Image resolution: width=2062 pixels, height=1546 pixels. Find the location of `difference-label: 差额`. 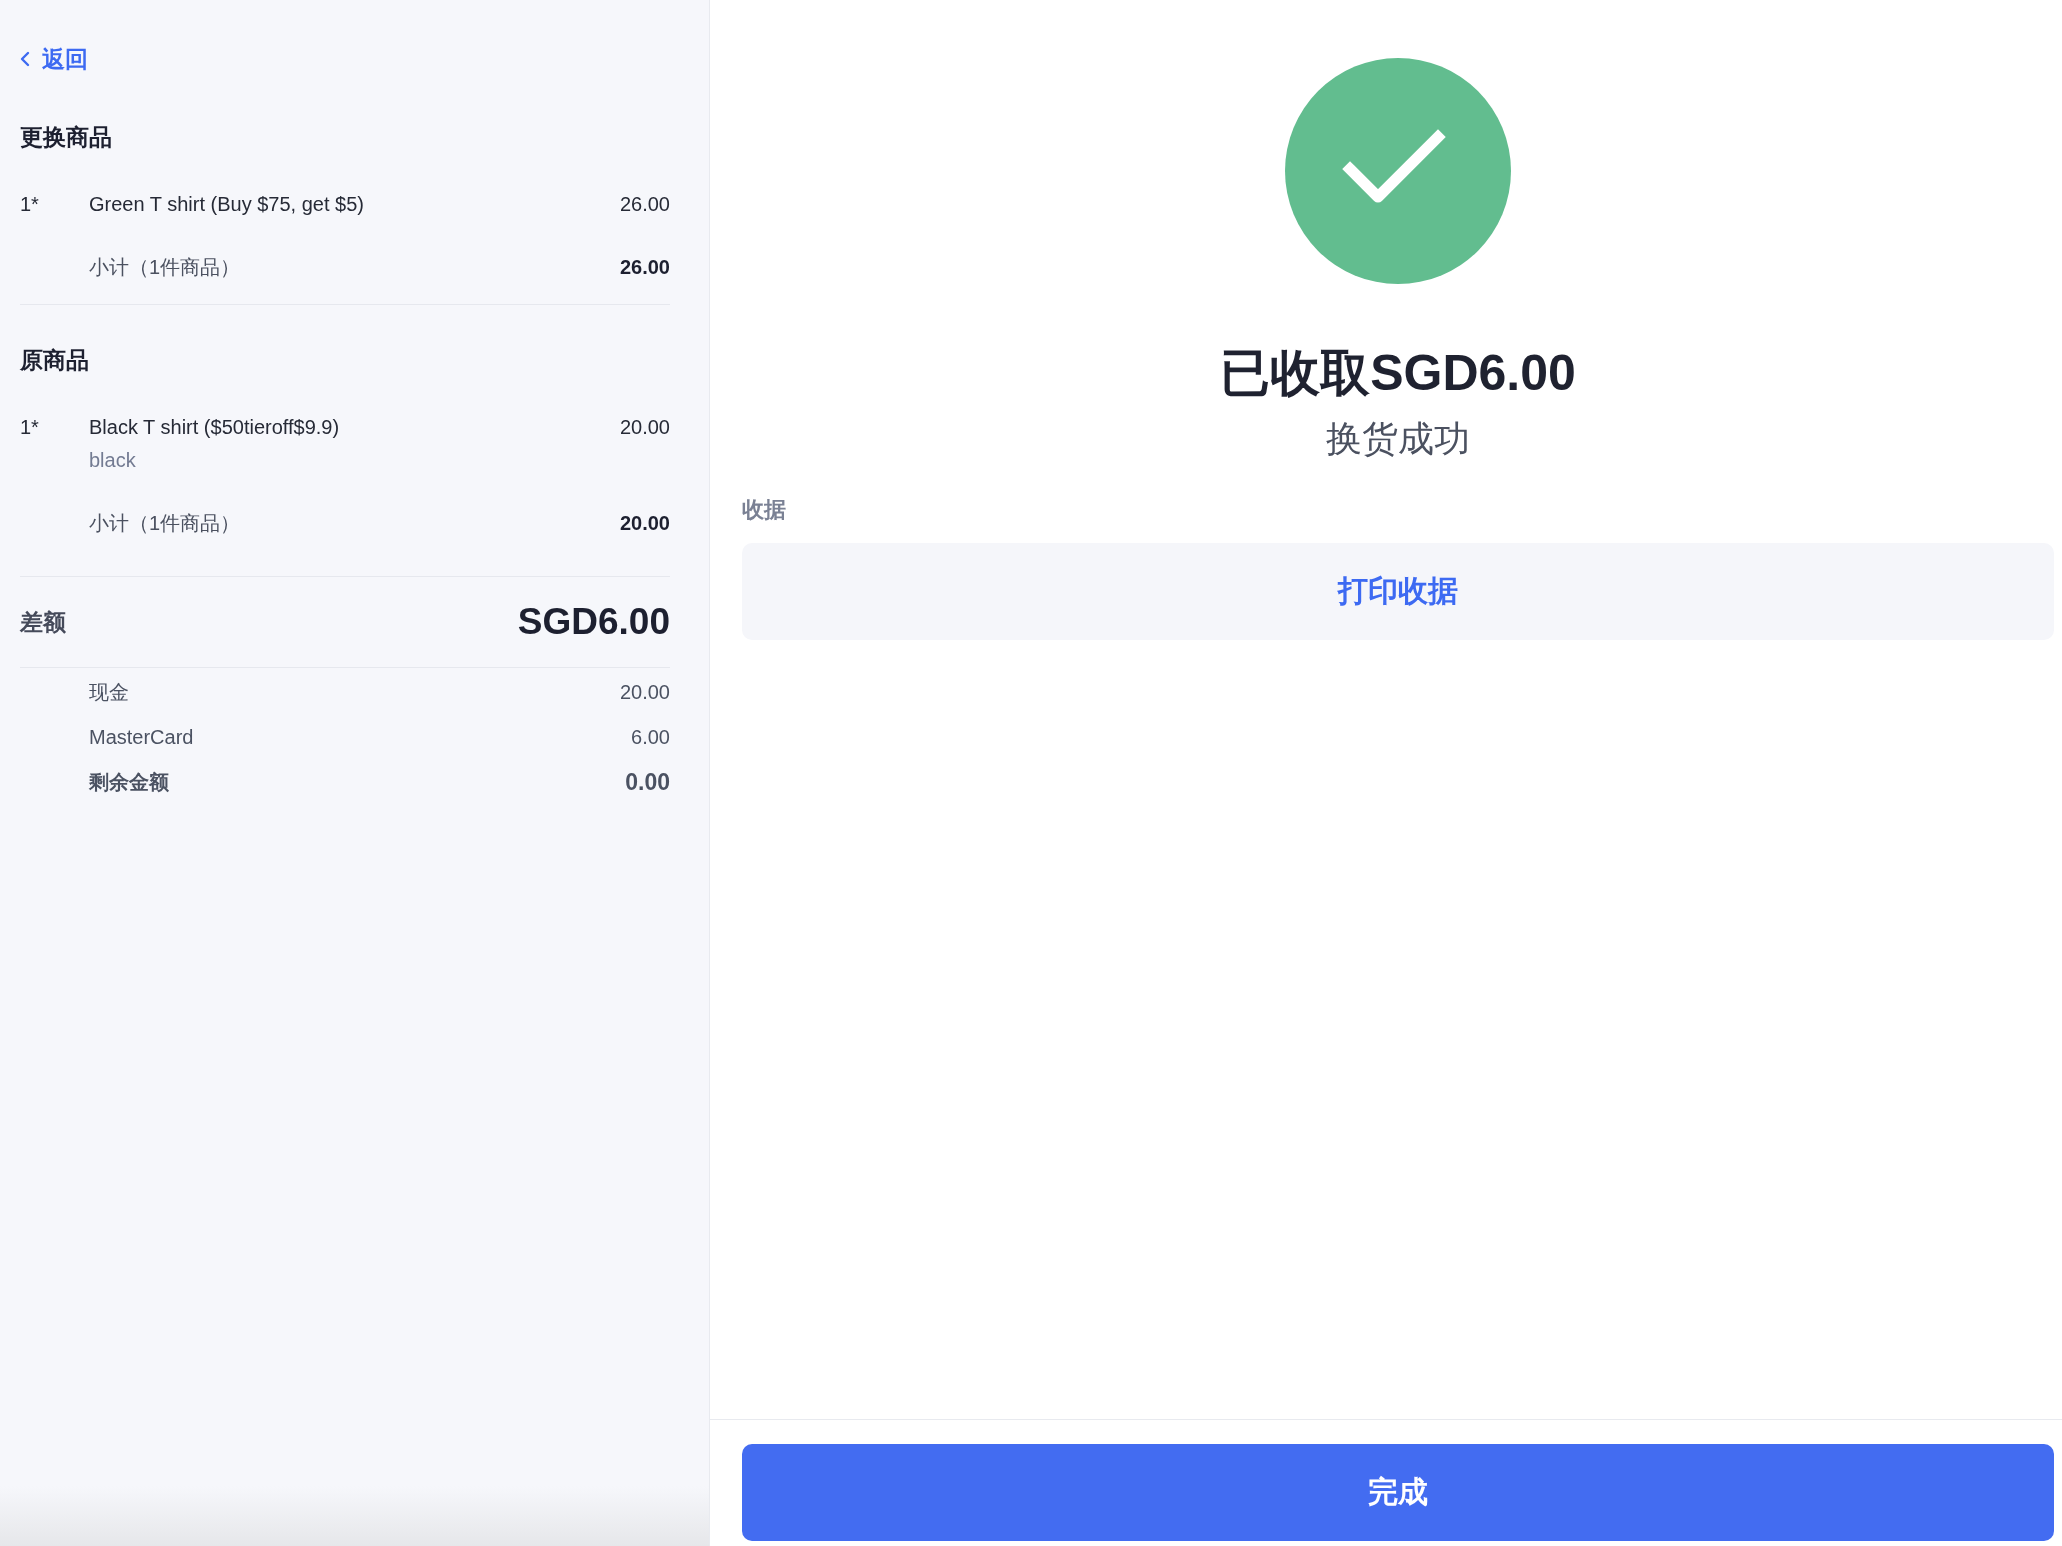

difference-label: 差额 is located at coordinates (43, 622).